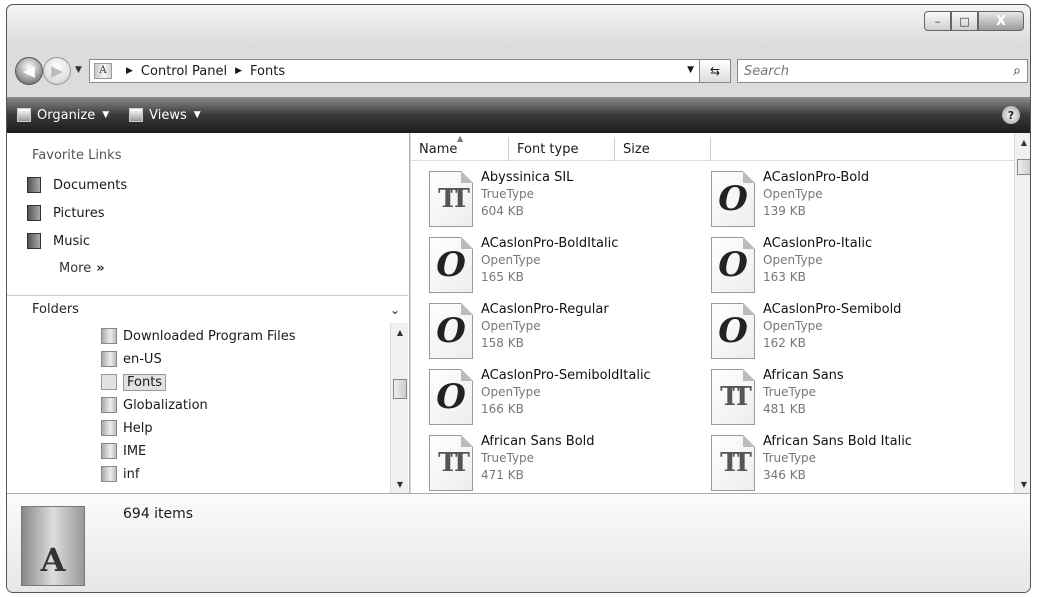 The image size is (1037, 597). I want to click on font-name: ACaslonPro-SemiboldItalic, so click(566, 375).